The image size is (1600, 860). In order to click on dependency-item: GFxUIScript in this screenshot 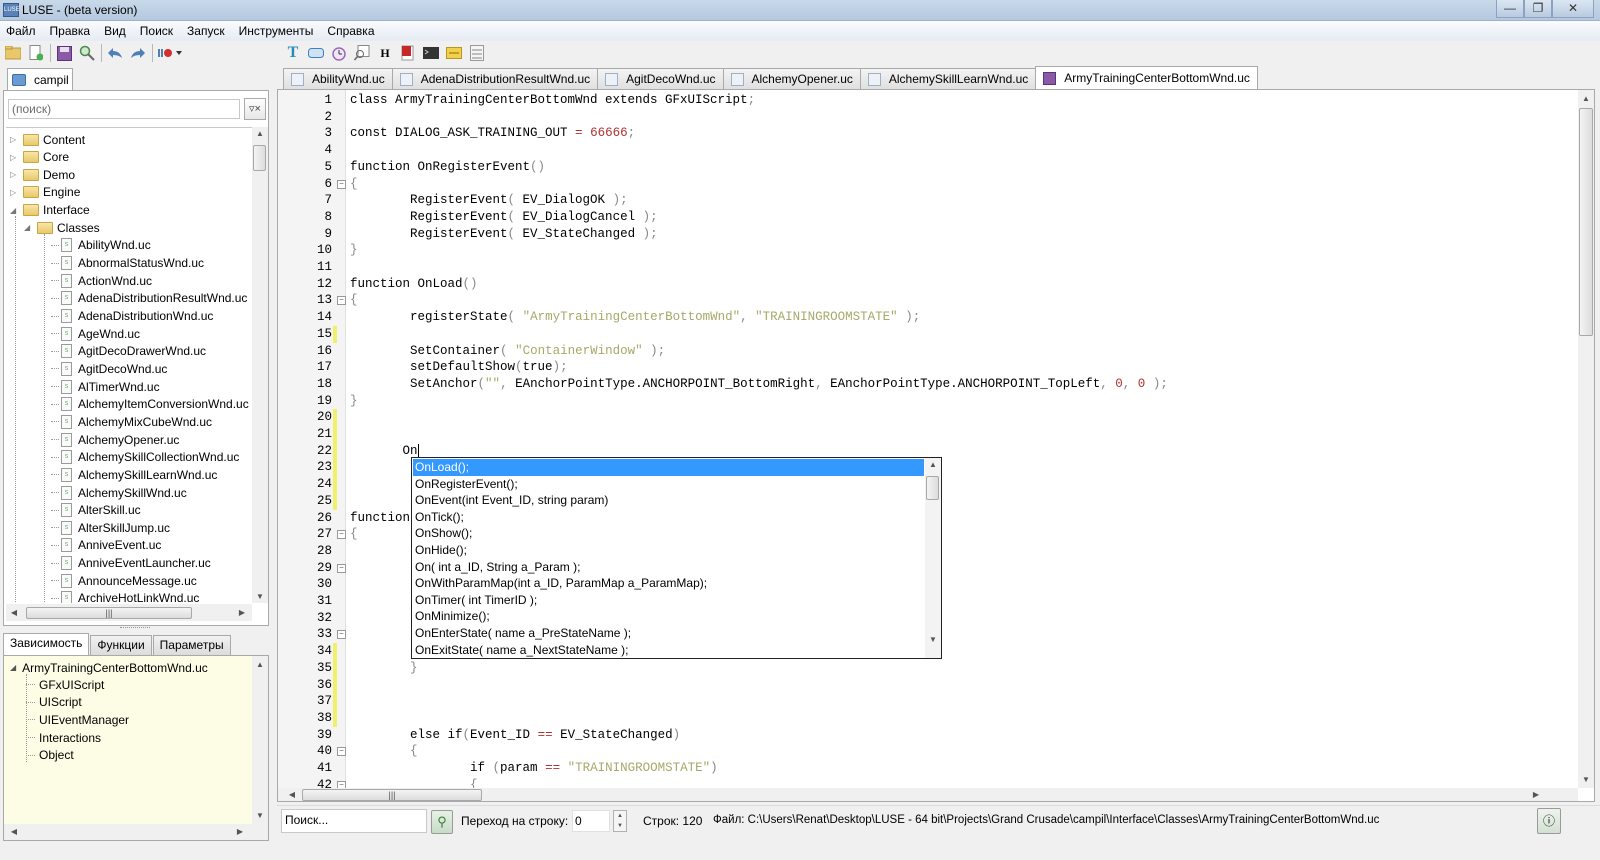, I will do `click(65, 684)`.